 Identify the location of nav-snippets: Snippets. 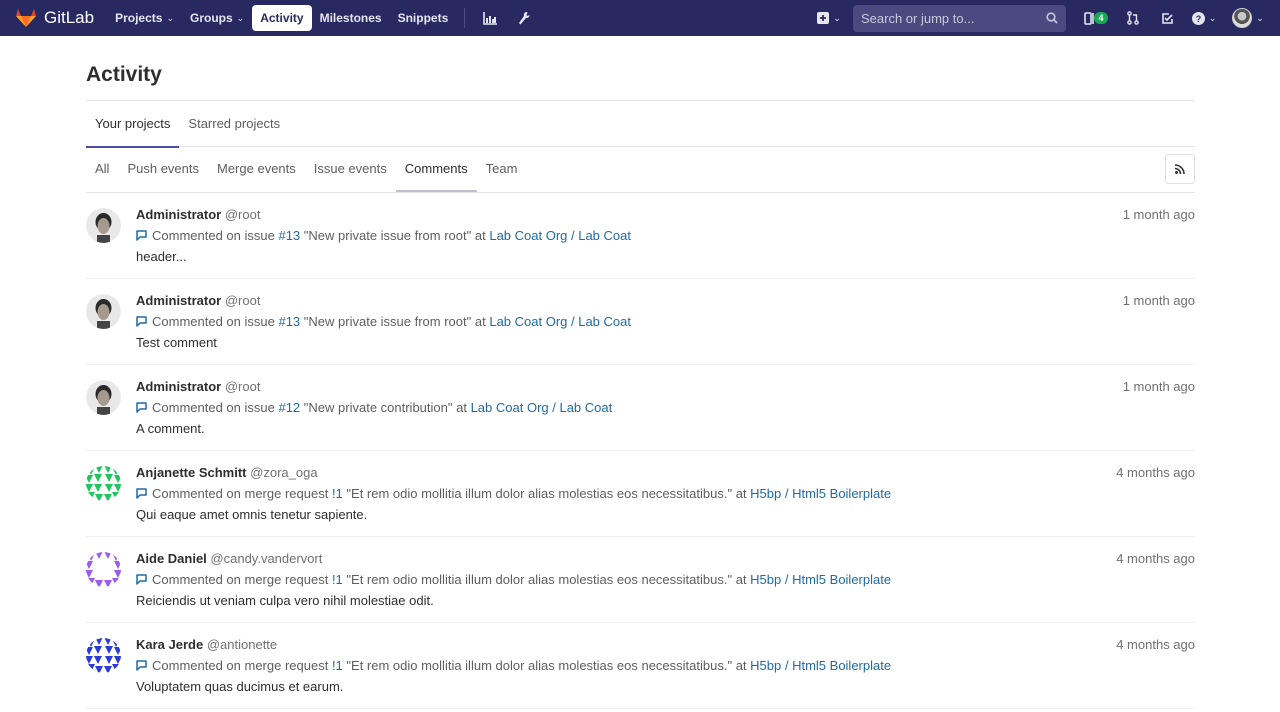
(423, 18).